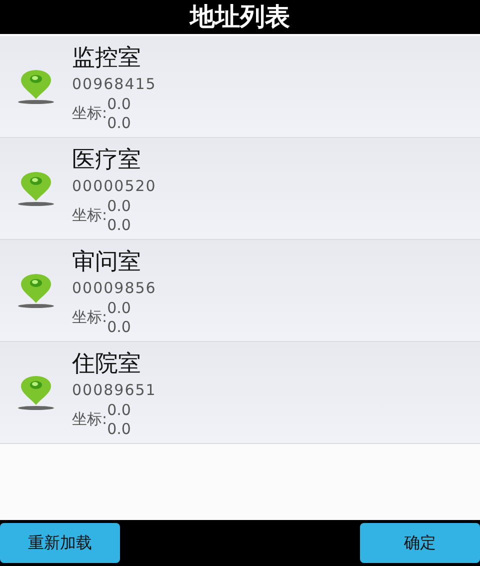 The width and height of the screenshot is (480, 566). I want to click on address-name: 医疗室, so click(107, 160).